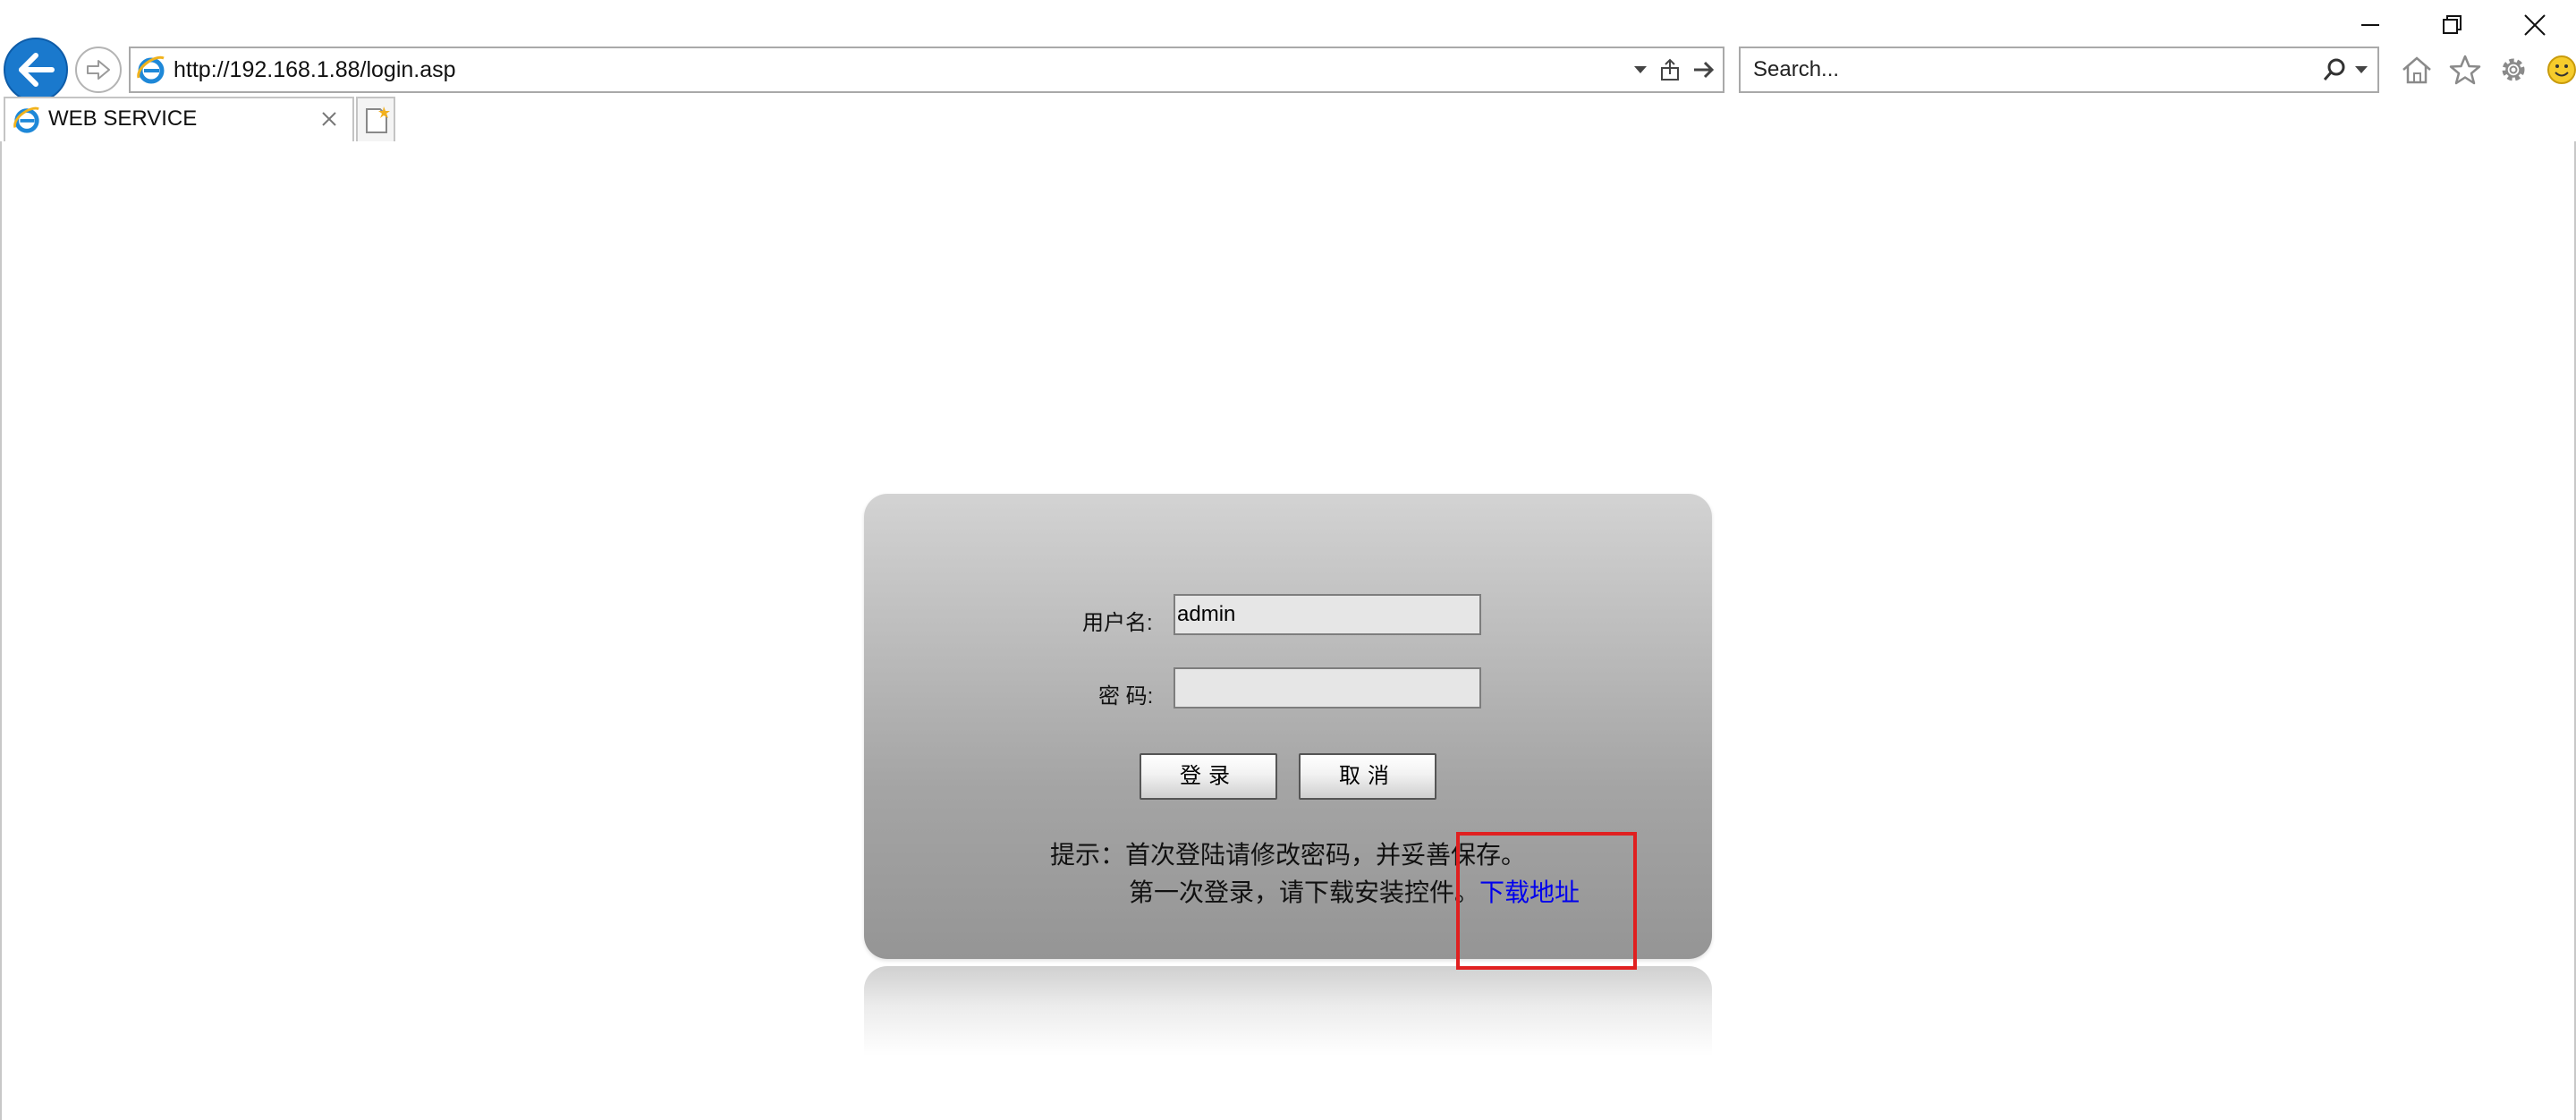 Image resolution: width=2576 pixels, height=1120 pixels. What do you see at coordinates (1288, 119) in the screenshot?
I see `tab-bar: WEB SERVICE` at bounding box center [1288, 119].